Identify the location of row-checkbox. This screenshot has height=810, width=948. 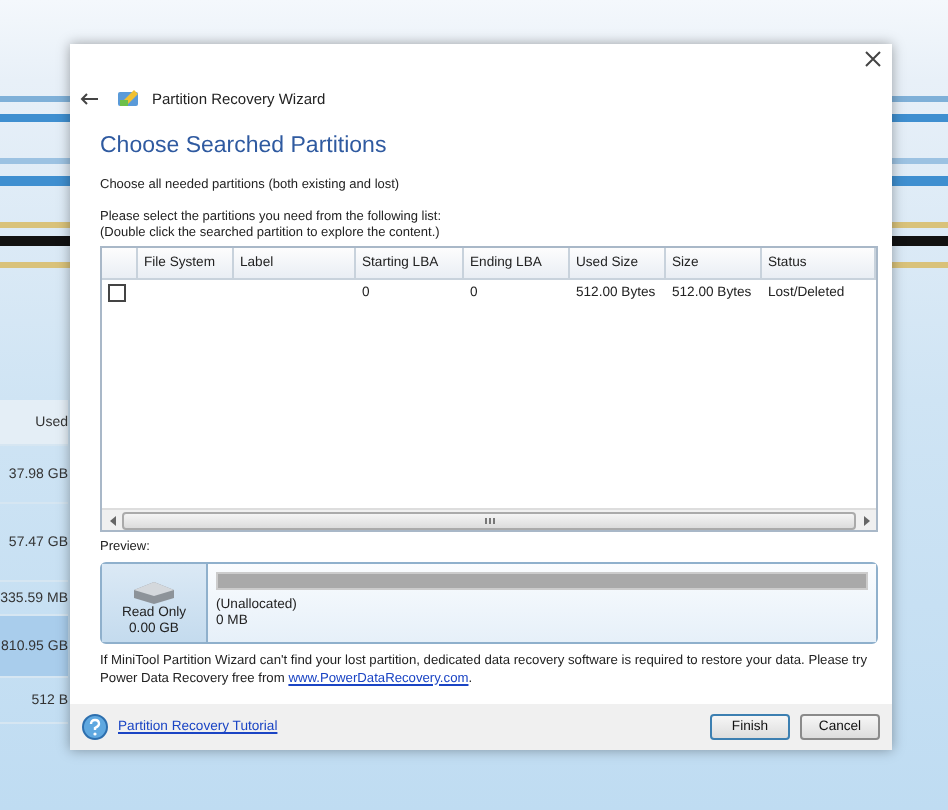
(117, 292).